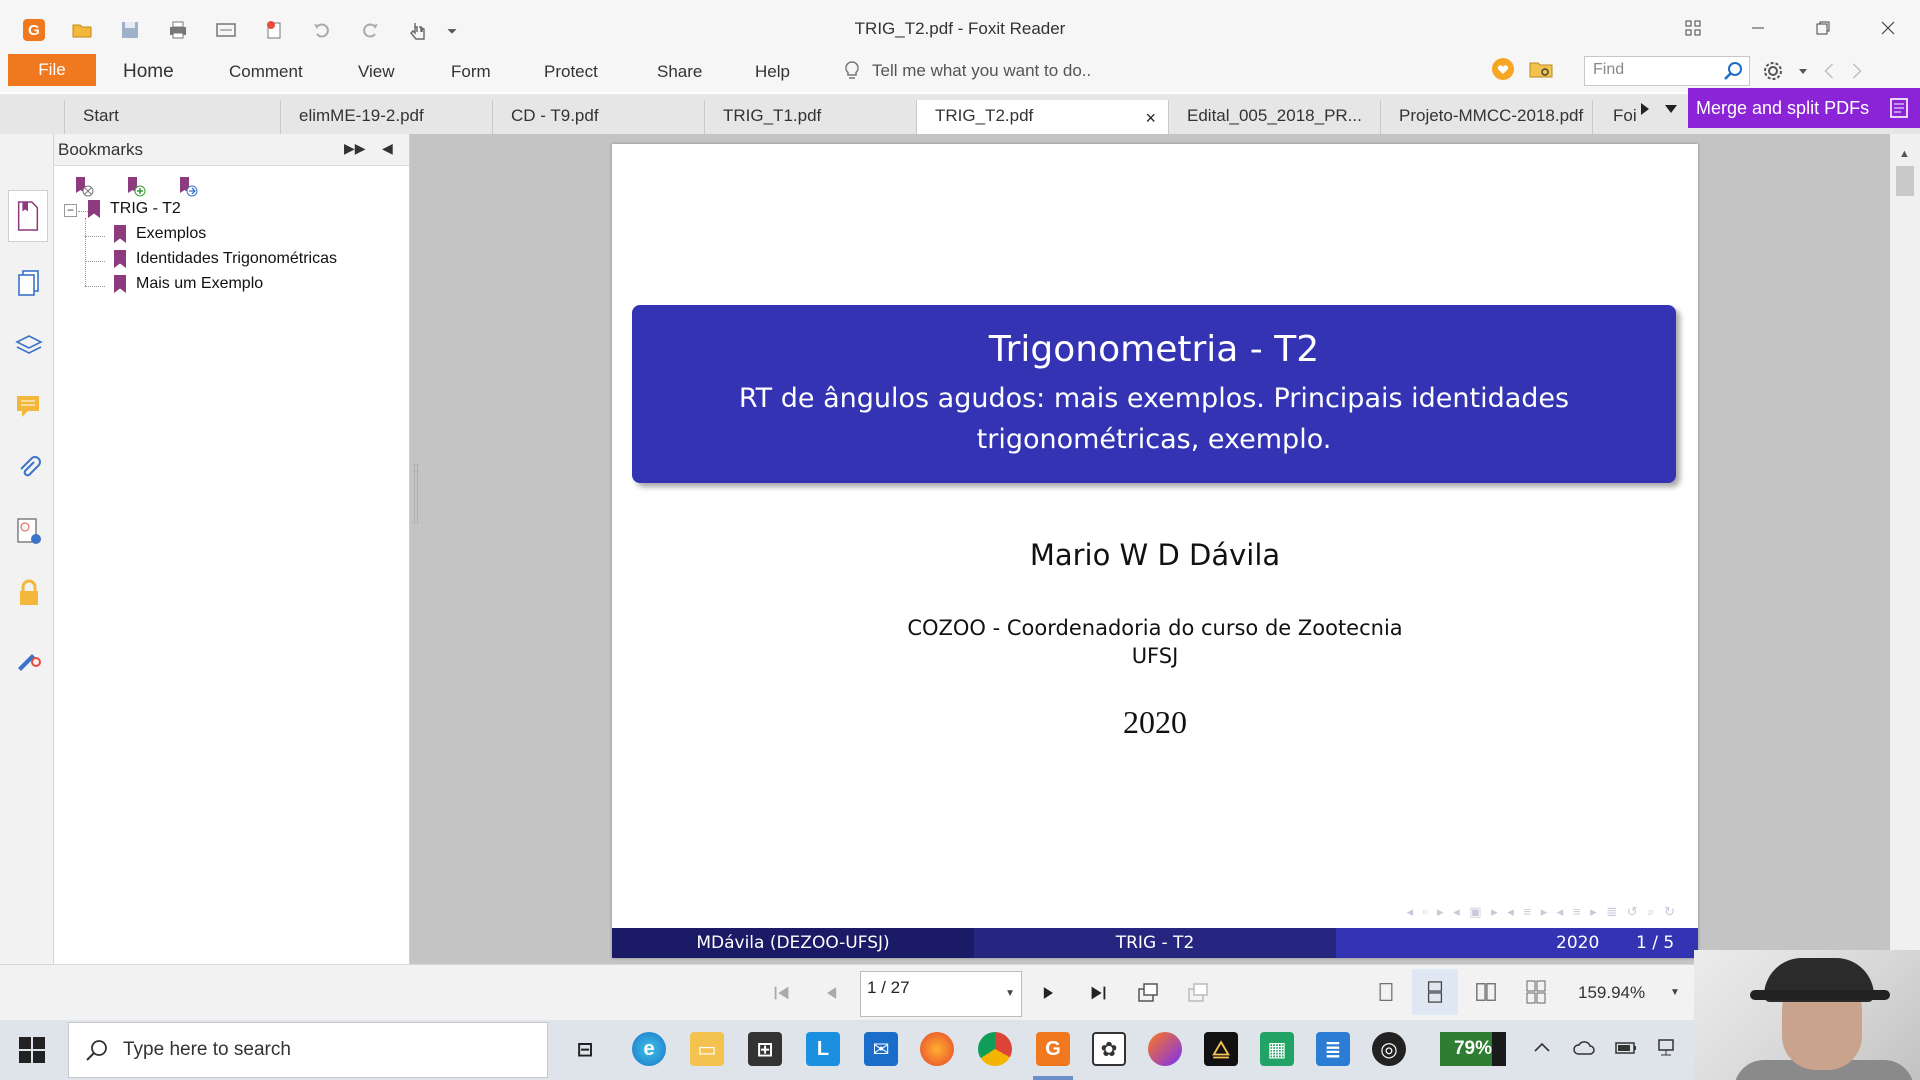 The image size is (1920, 1080). Describe the element at coordinates (966, 71) in the screenshot. I see `tell-me-box: Tell me what you want to do..` at that location.